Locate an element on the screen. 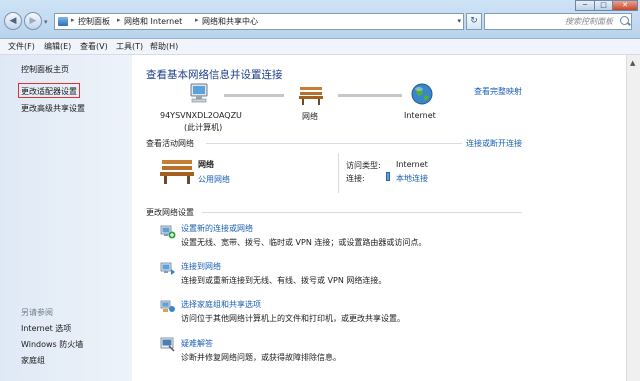  computer-name-label: 94YSVNXDL2OAQZU is located at coordinates (201, 115).